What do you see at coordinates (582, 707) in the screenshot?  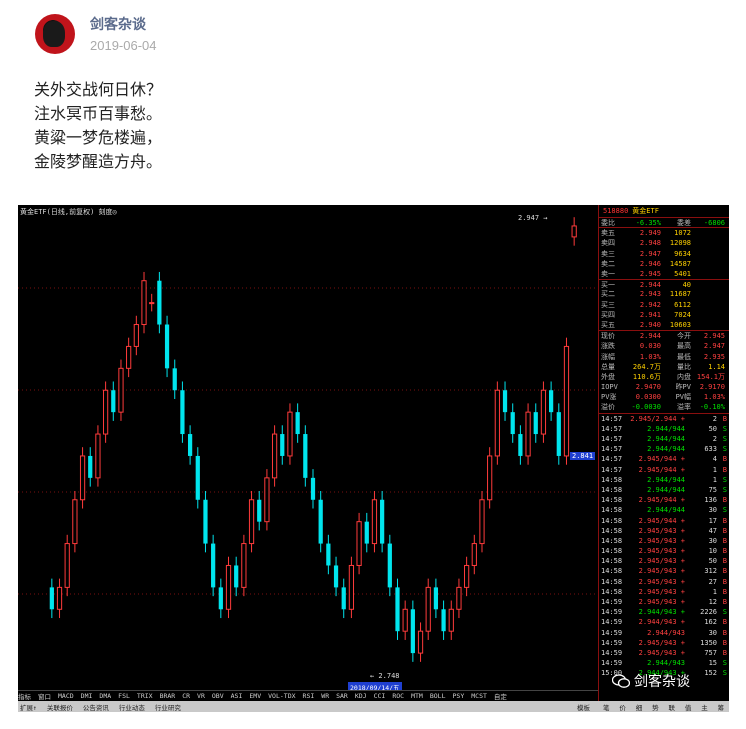 I see `template-tab: 模板` at bounding box center [582, 707].